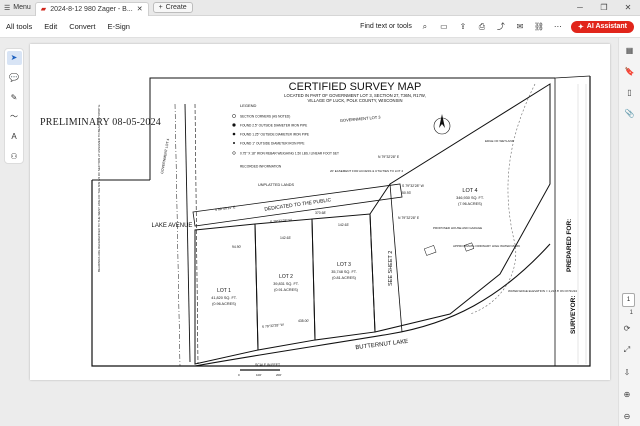 The image size is (640, 426). I want to click on close-tab-icon: ✕, so click(140, 9).